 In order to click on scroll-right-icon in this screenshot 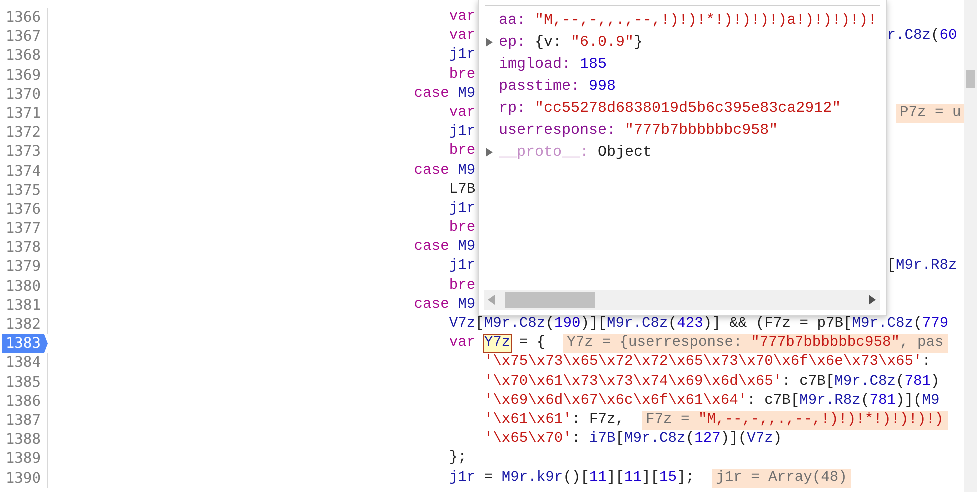, I will do `click(872, 300)`.